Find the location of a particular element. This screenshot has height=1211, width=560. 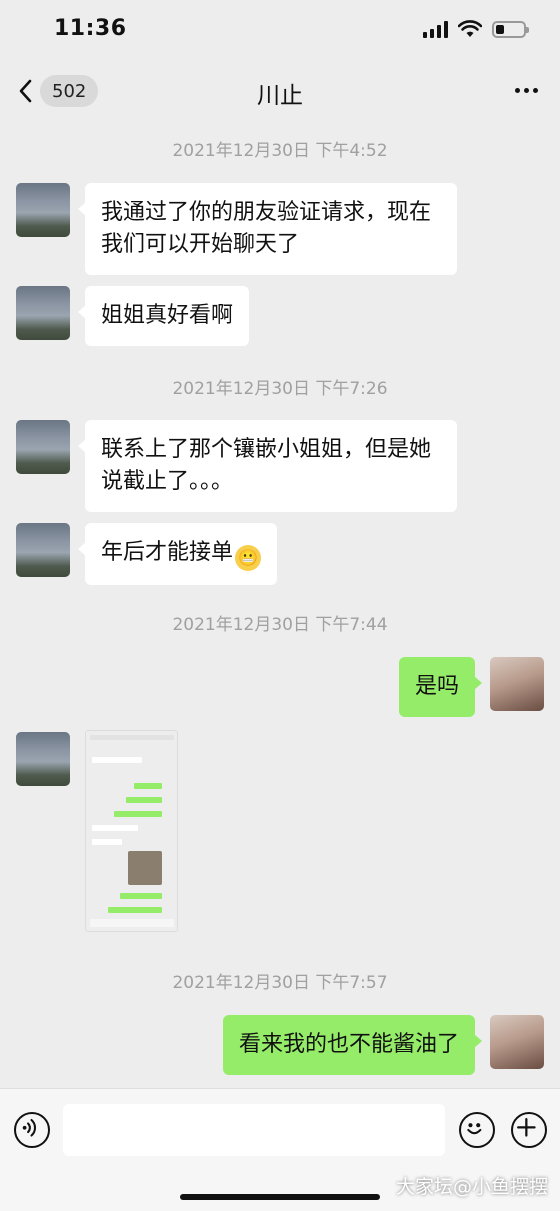

watermark: 大家坛@小鱼摆摆 is located at coordinates (471, 1187).